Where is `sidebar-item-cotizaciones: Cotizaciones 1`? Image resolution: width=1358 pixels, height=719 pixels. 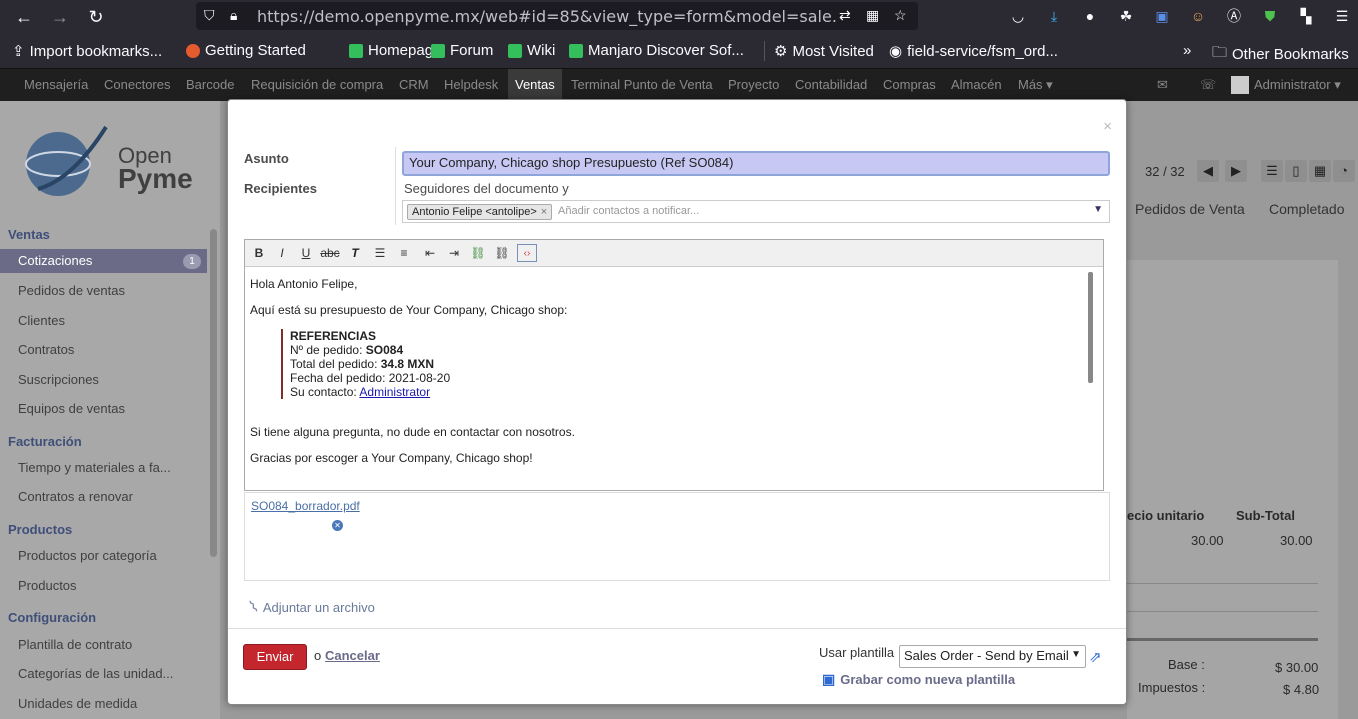
sidebar-item-cotizaciones: Cotizaciones 1 is located at coordinates (103, 261).